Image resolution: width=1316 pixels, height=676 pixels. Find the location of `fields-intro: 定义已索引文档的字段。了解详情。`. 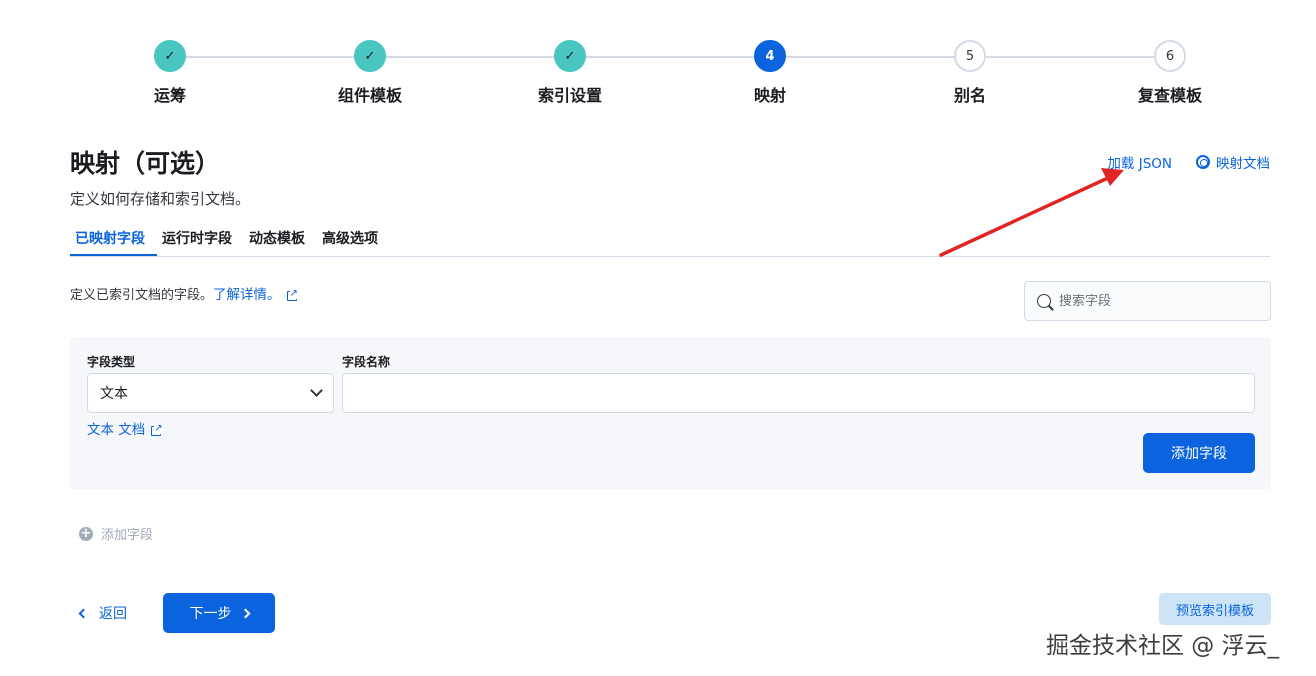

fields-intro: 定义已索引文档的字段。了解详情。 is located at coordinates (184, 293).